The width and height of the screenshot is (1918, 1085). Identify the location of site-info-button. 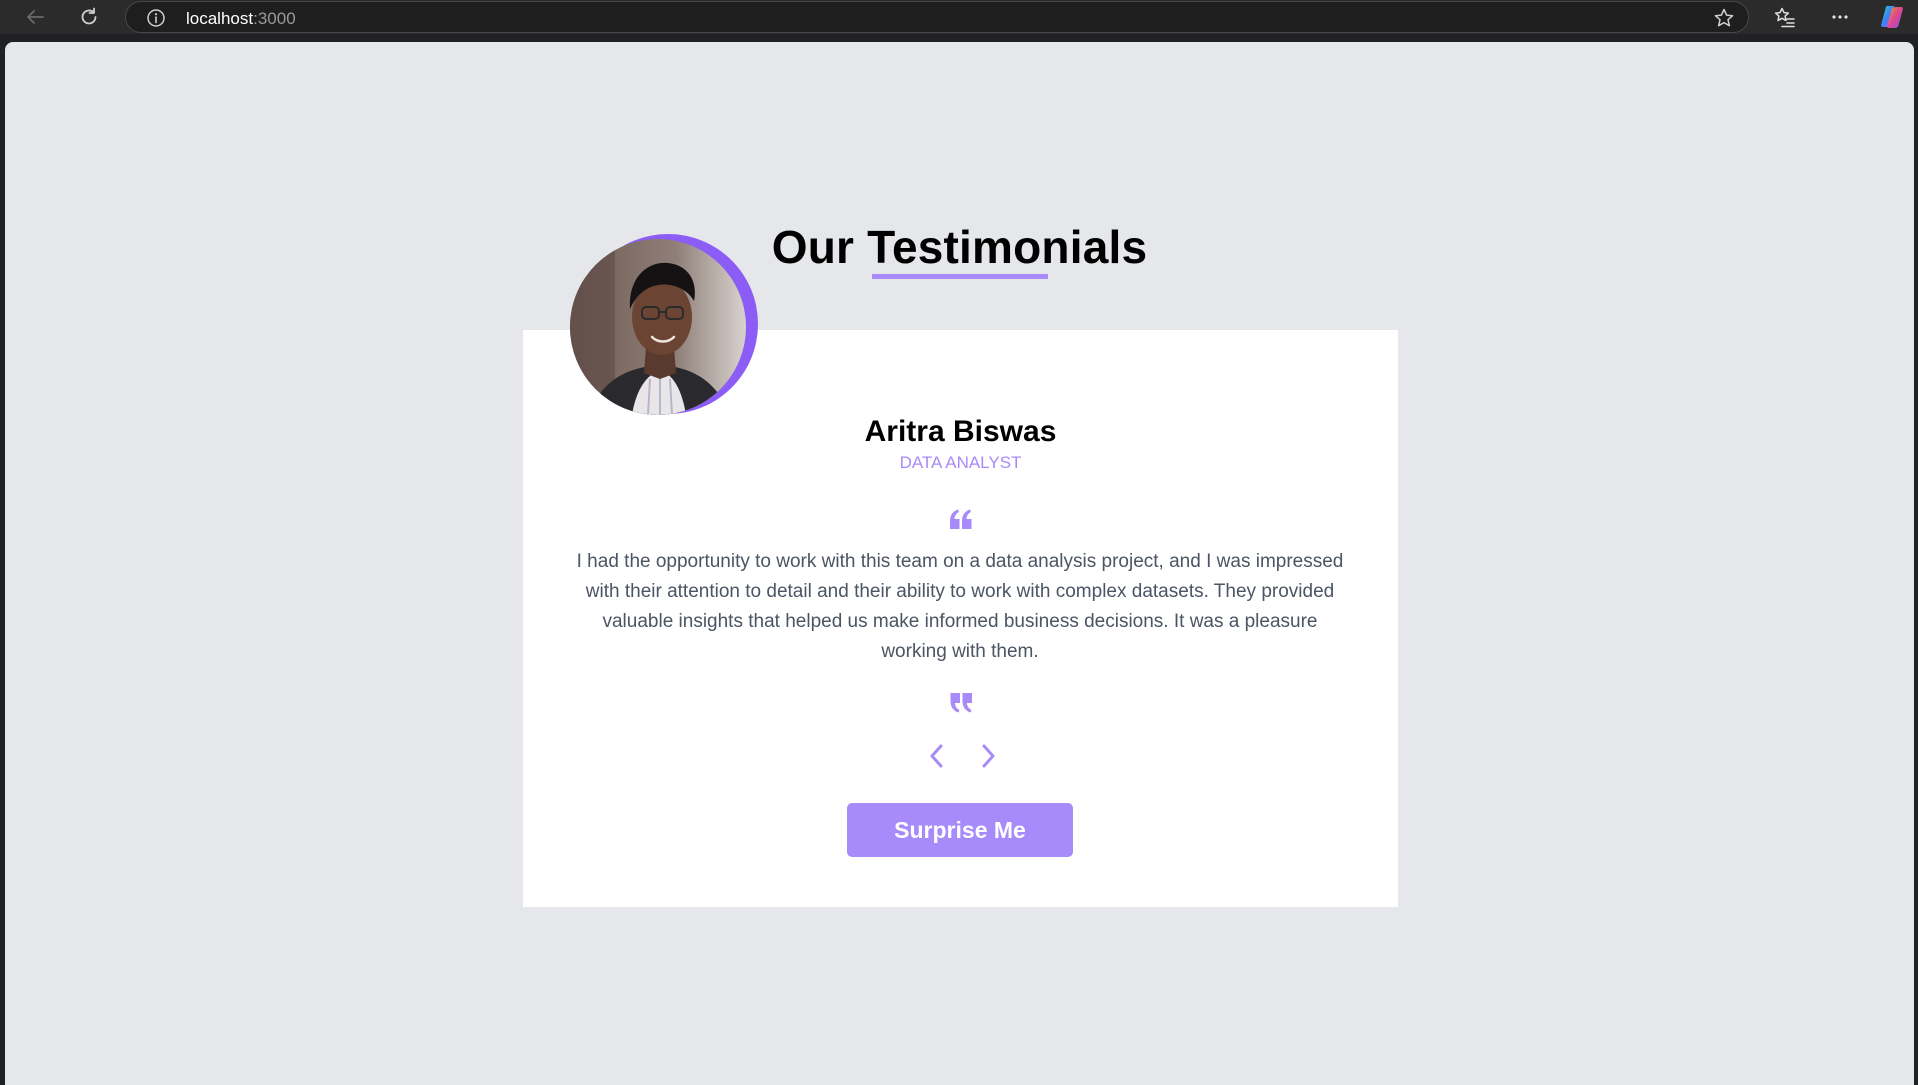
(156, 18).